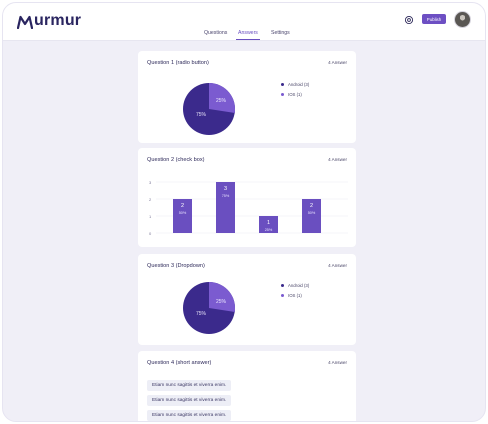  I want to click on active-tab-indicator, so click(248, 39).